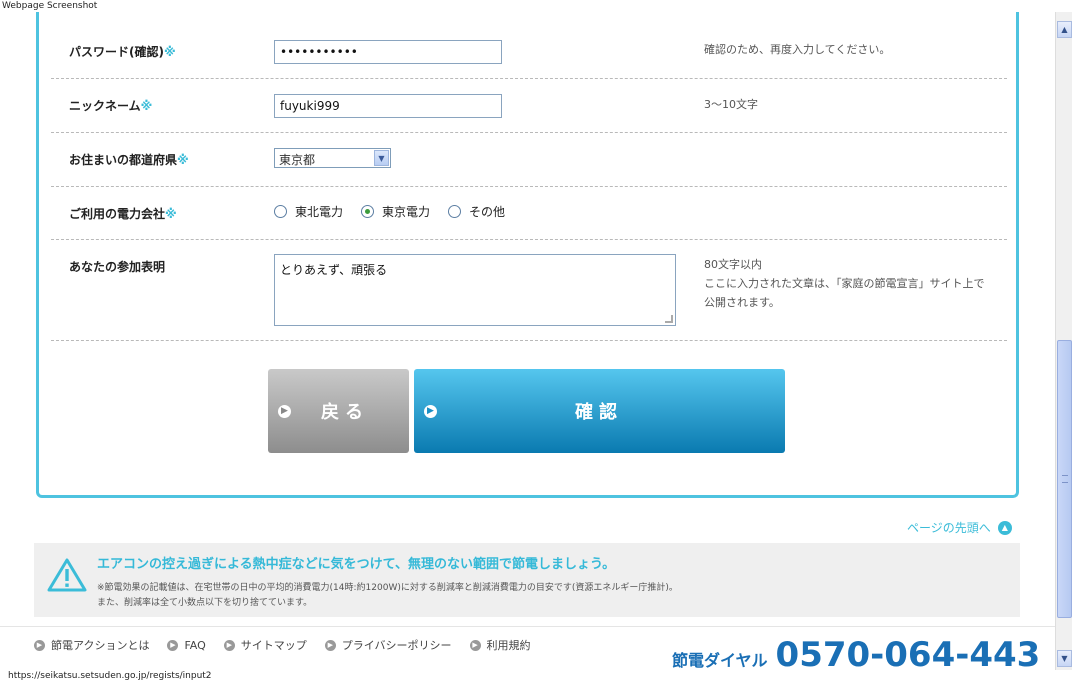 Image resolution: width=1072 pixels, height=682 pixels. Describe the element at coordinates (67, 575) in the screenshot. I see `warning-icon` at that location.